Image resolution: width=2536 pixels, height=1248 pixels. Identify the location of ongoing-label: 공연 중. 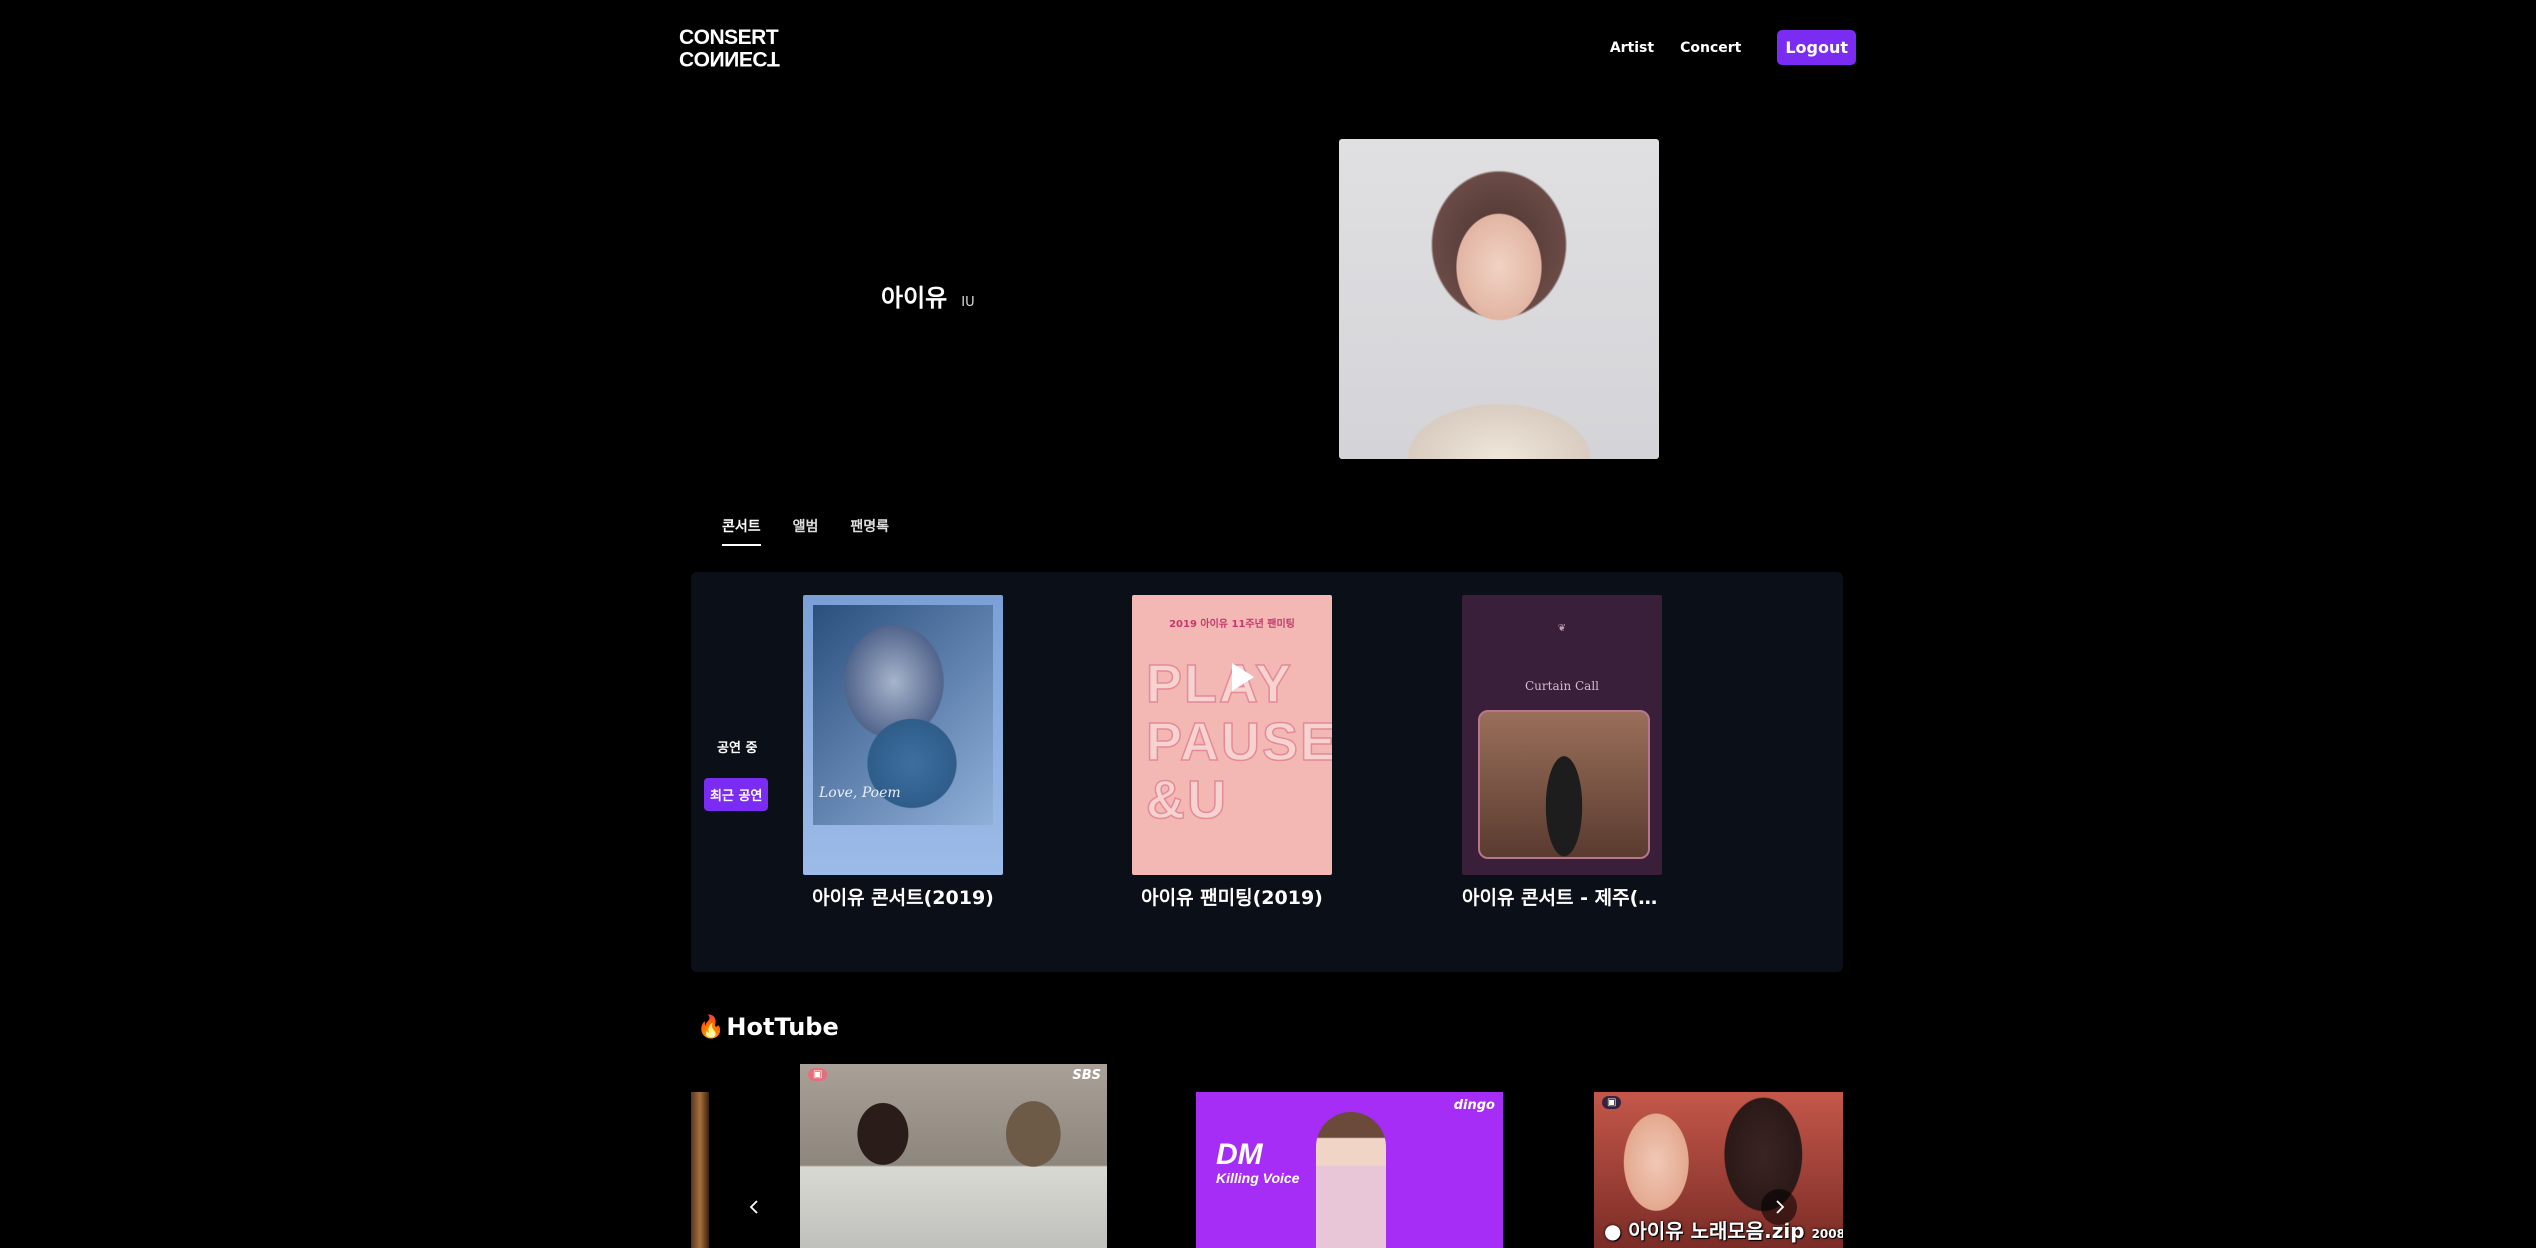
(737, 746).